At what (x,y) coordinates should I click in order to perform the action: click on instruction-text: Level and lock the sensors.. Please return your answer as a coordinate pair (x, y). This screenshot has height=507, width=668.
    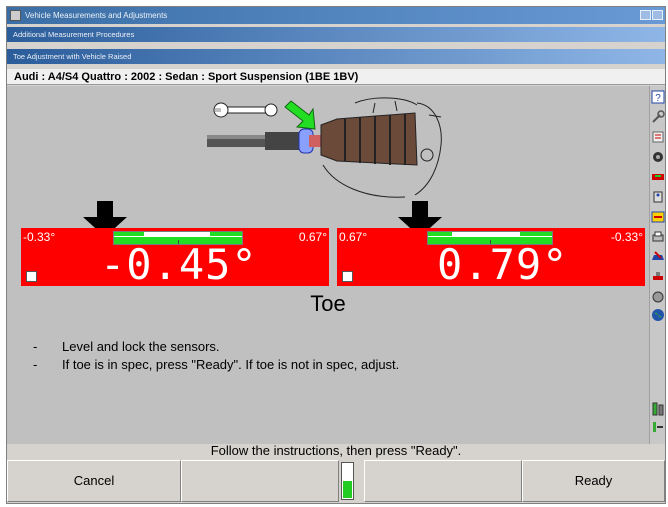
    Looking at the image, I should click on (141, 346).